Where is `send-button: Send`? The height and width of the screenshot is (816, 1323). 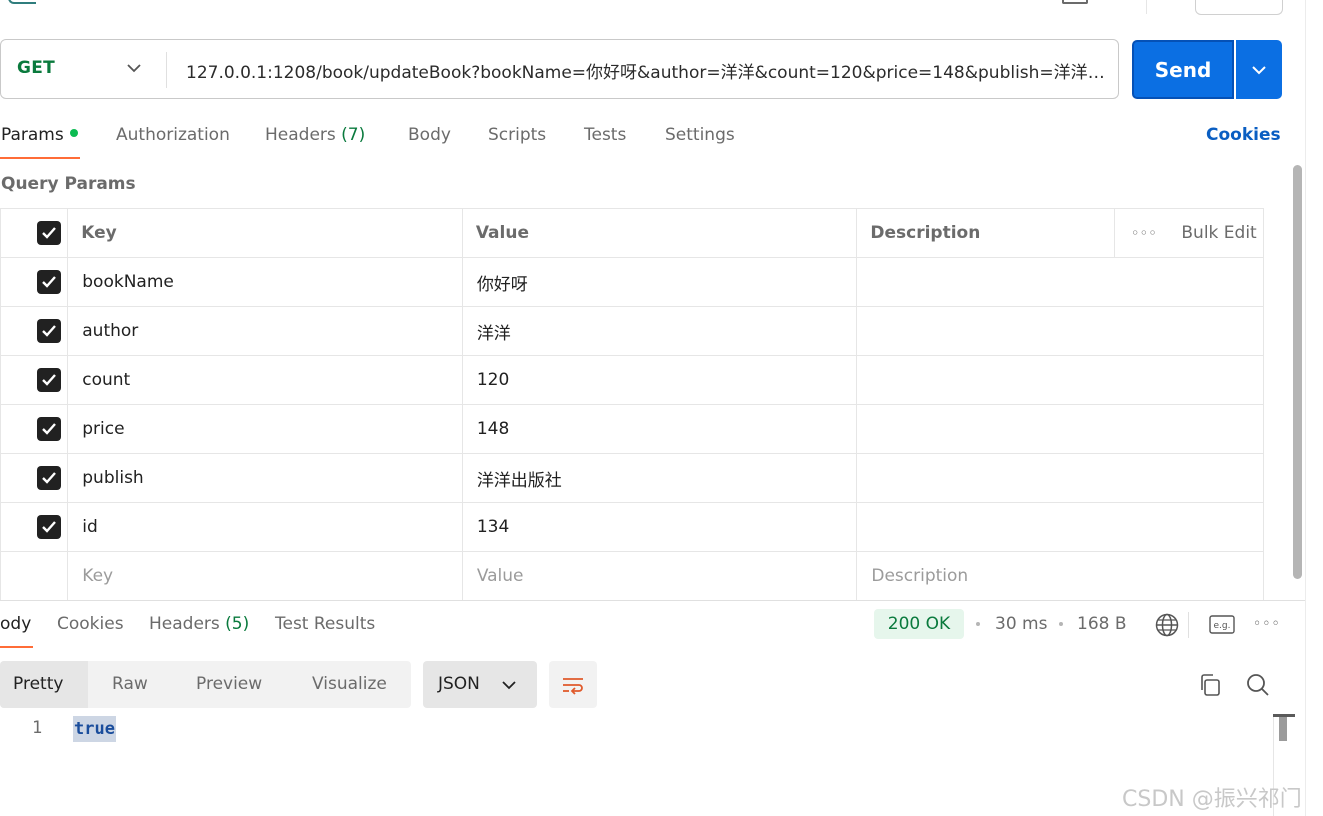
send-button: Send is located at coordinates (1183, 69).